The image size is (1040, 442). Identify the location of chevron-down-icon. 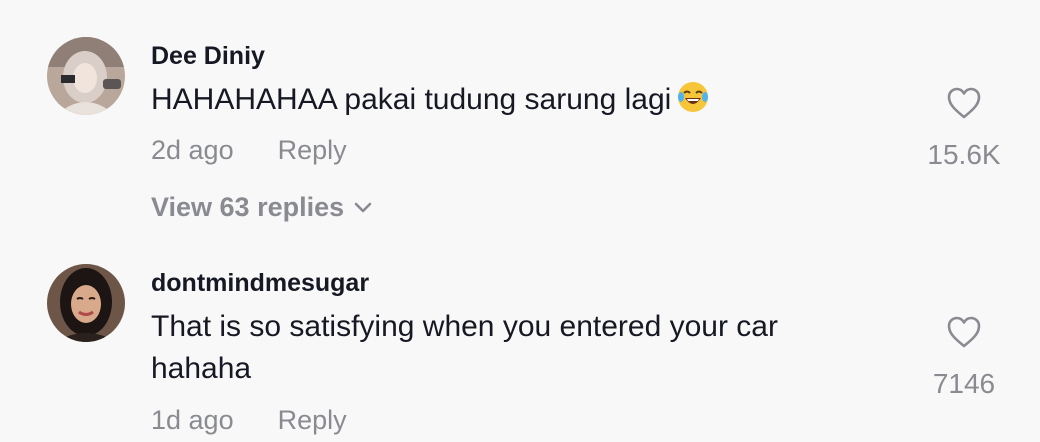
(363, 205).